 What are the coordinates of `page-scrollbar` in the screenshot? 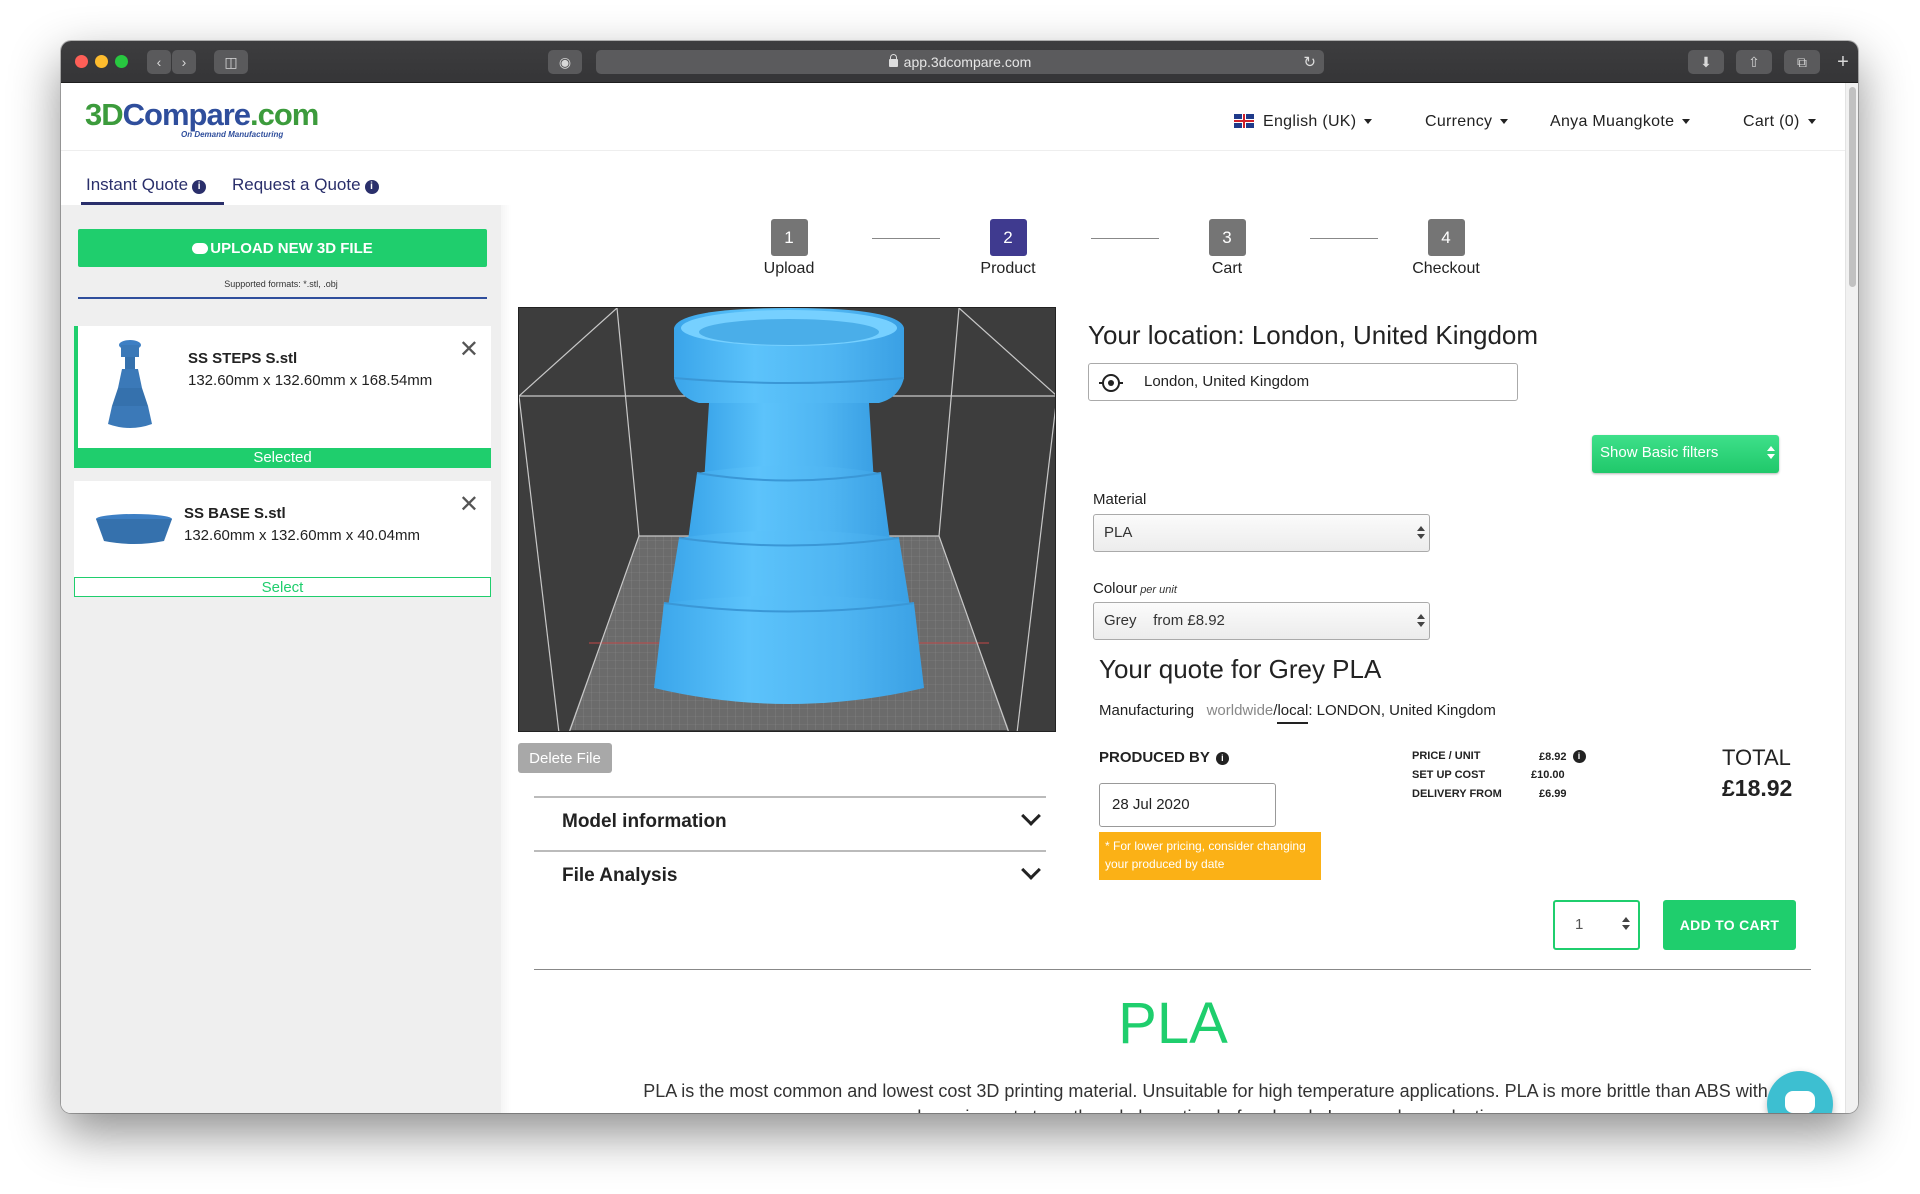 It's located at (1851, 598).